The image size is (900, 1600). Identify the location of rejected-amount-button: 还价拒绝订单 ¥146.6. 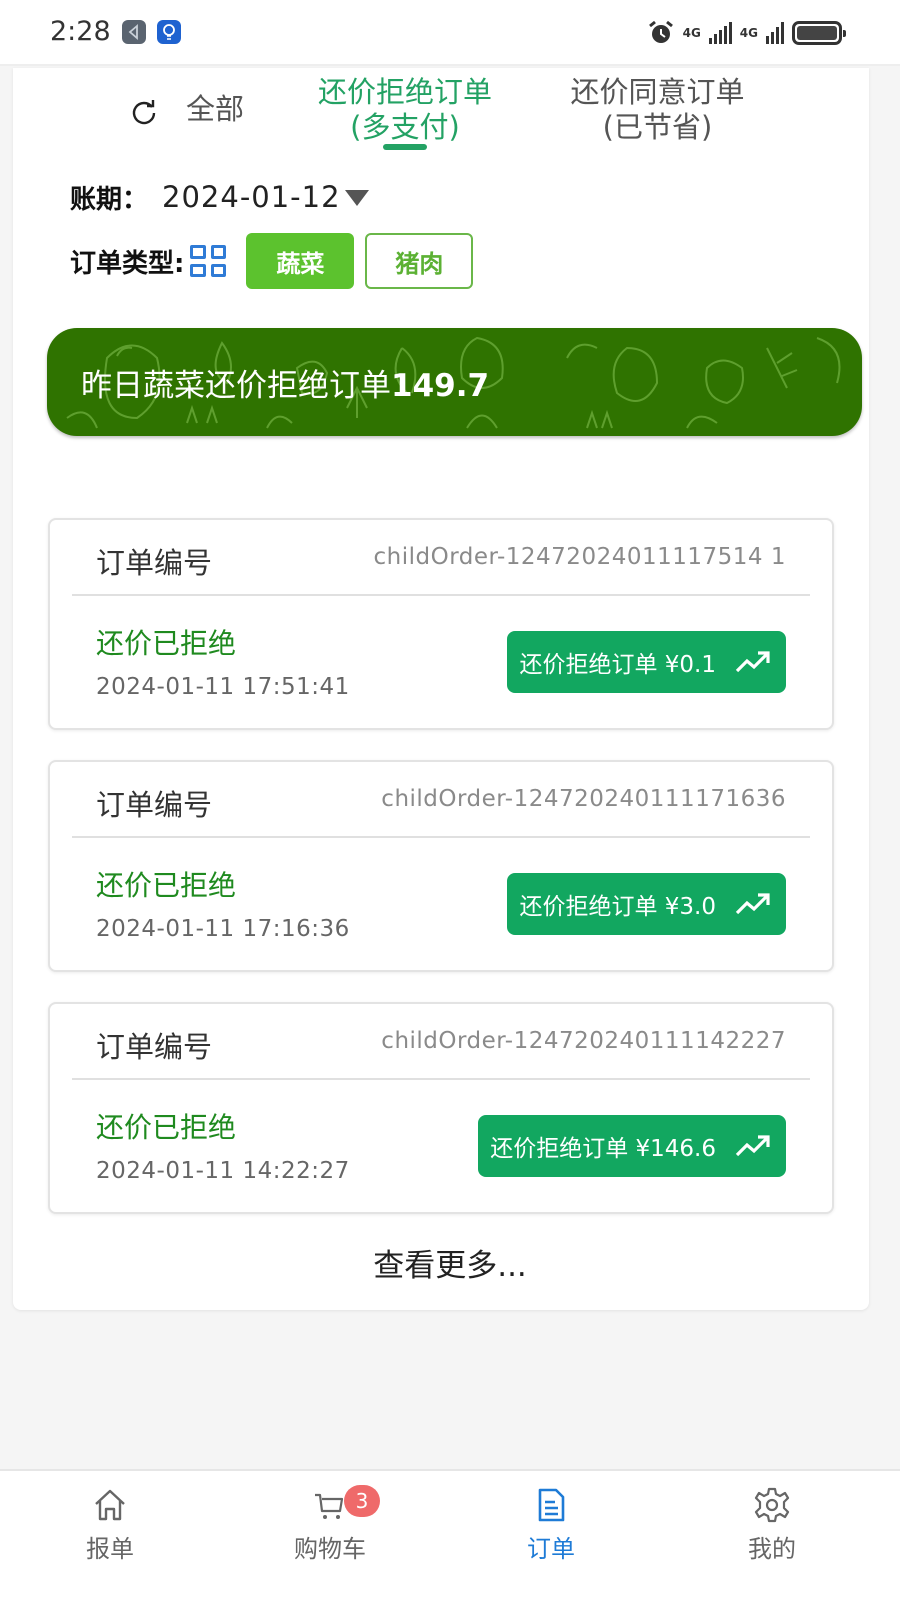
(632, 1146).